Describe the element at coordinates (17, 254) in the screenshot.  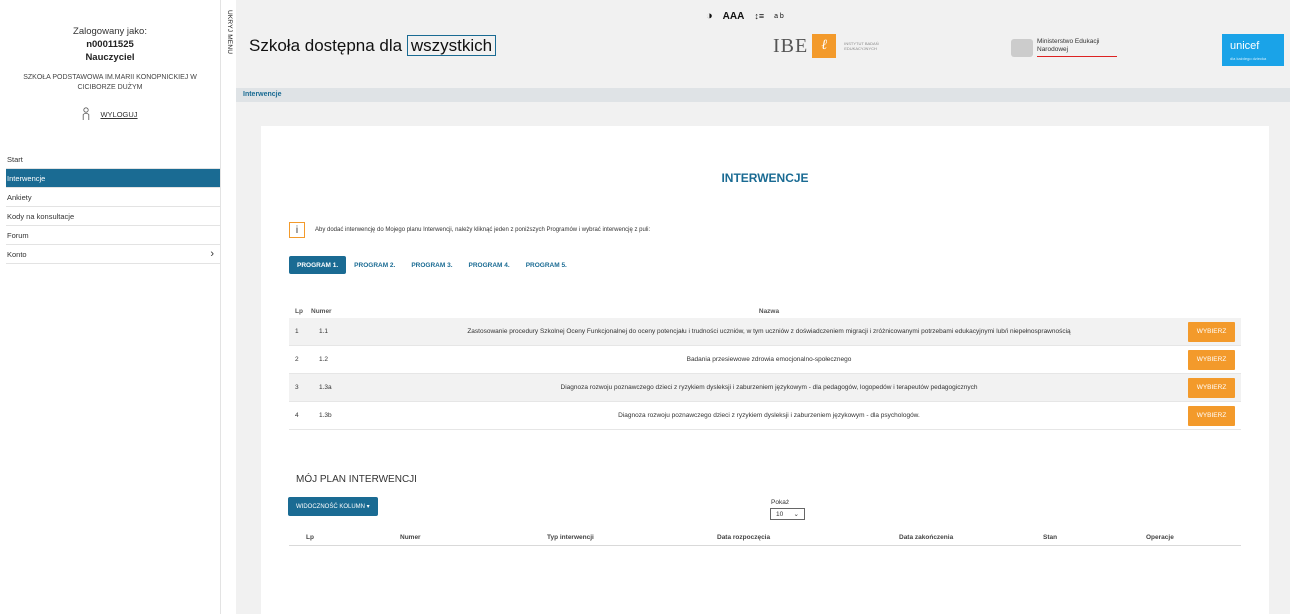
I see `sidebar-item-label: Konto` at that location.